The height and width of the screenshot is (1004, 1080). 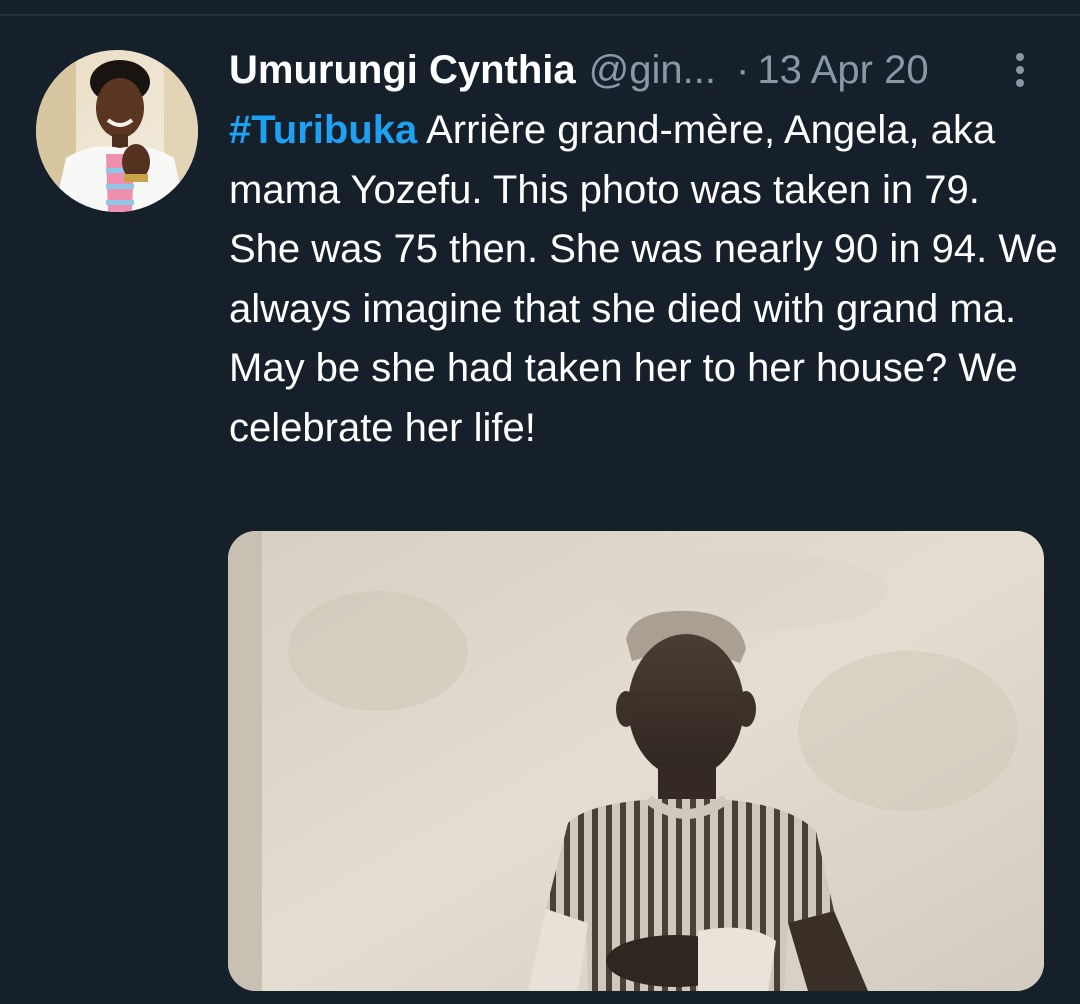 What do you see at coordinates (402, 70) in the screenshot?
I see `author-display-name: Umurungi Cynthia` at bounding box center [402, 70].